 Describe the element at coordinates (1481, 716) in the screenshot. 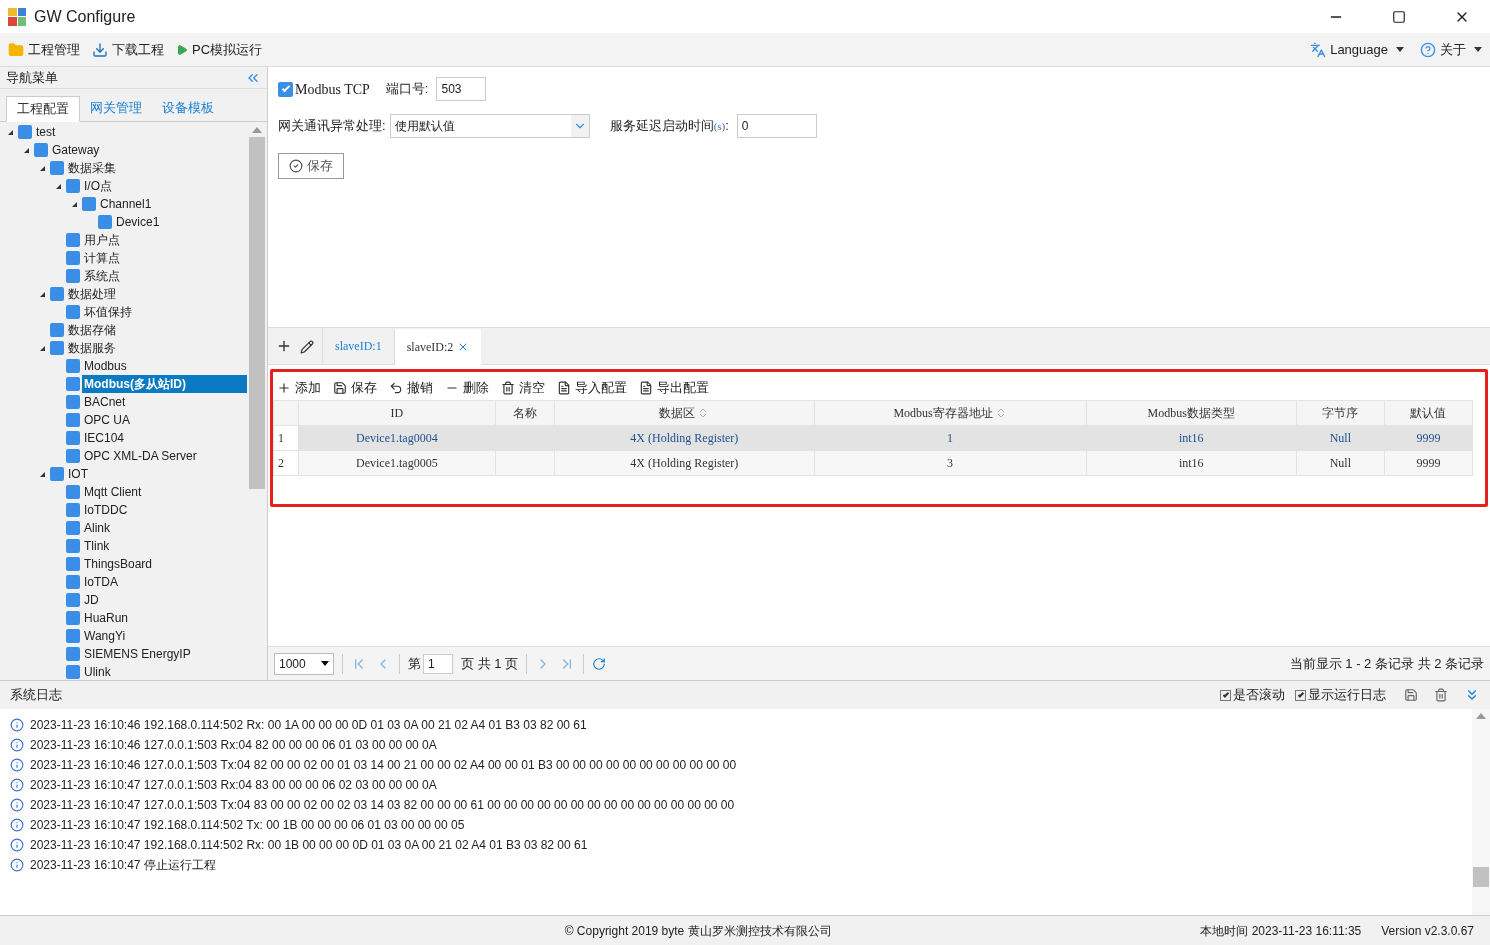

I see `scroll-up-icon` at that location.